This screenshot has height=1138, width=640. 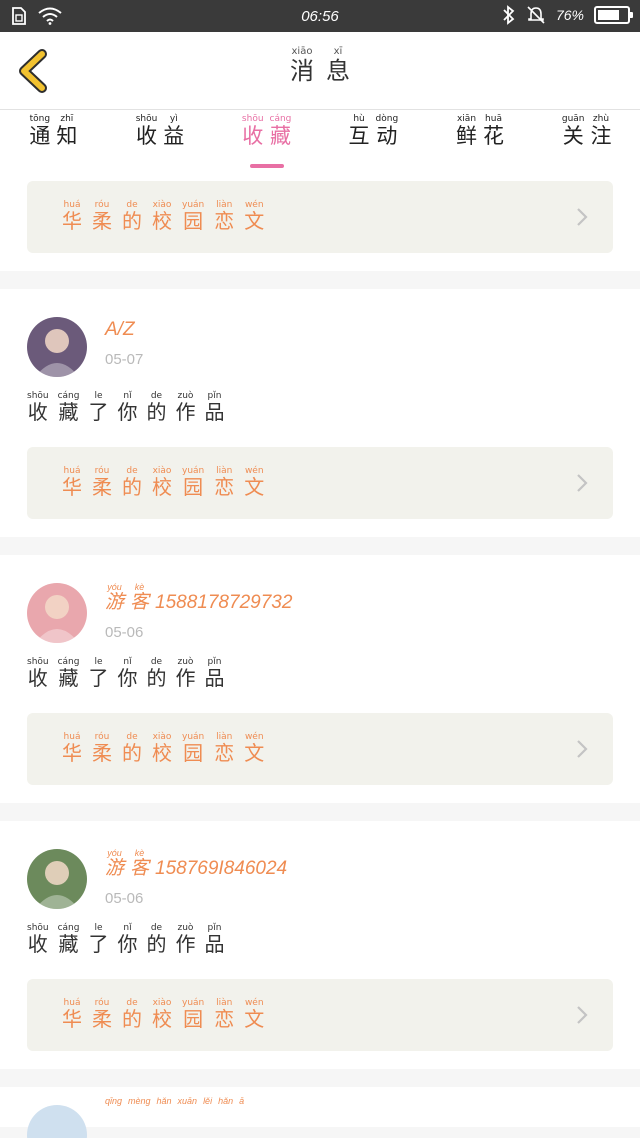 What do you see at coordinates (160, 140) in the screenshot?
I see `tab-earnings: 收shōu益yì` at bounding box center [160, 140].